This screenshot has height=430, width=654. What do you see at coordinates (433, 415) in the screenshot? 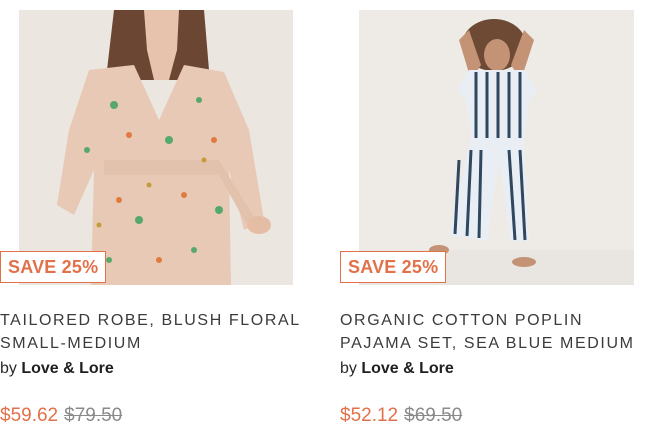
I see `original-price: $69.50` at bounding box center [433, 415].